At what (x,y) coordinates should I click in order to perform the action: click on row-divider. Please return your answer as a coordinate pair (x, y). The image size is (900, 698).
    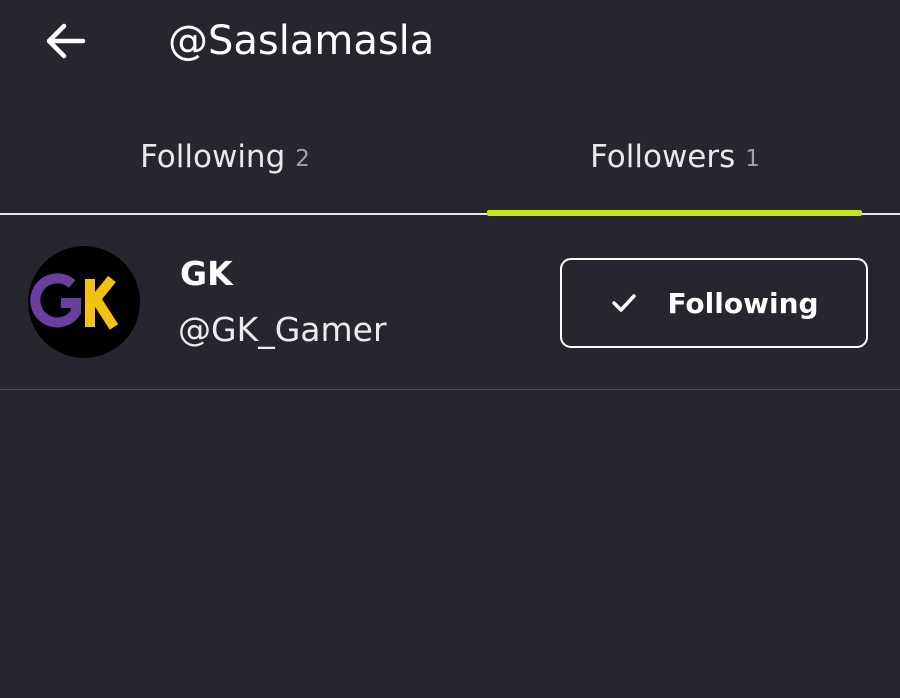
    Looking at the image, I should click on (450, 389).